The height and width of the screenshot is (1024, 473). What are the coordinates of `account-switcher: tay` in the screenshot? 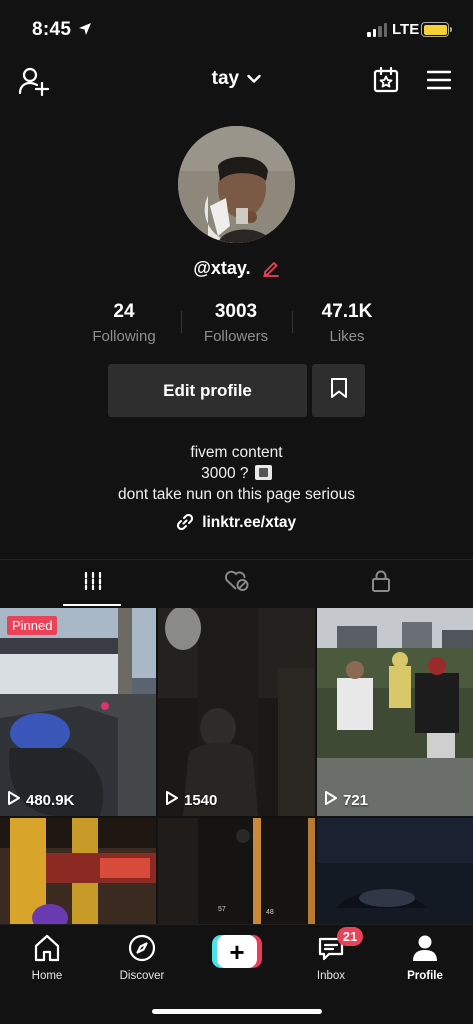 It's located at (236, 79).